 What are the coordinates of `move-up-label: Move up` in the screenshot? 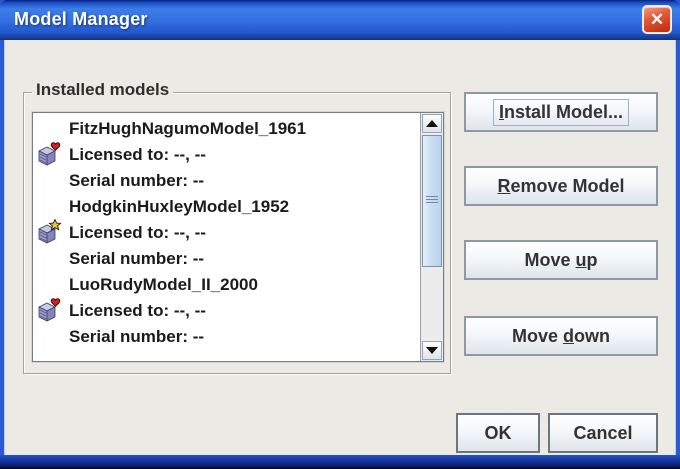 It's located at (561, 259).